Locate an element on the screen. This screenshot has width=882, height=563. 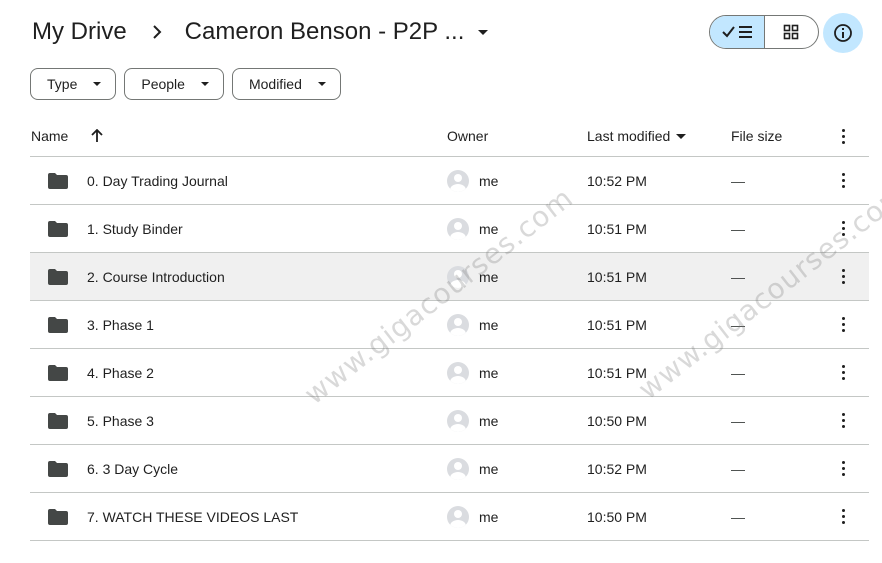
grid-icon is located at coordinates (791, 32).